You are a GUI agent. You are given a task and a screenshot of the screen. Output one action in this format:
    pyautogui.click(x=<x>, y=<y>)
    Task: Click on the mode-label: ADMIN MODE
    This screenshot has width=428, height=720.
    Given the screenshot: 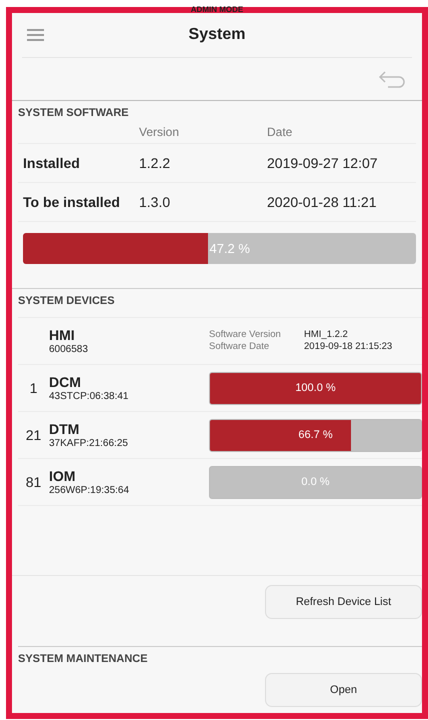 What is the action you would take?
    pyautogui.click(x=217, y=9)
    